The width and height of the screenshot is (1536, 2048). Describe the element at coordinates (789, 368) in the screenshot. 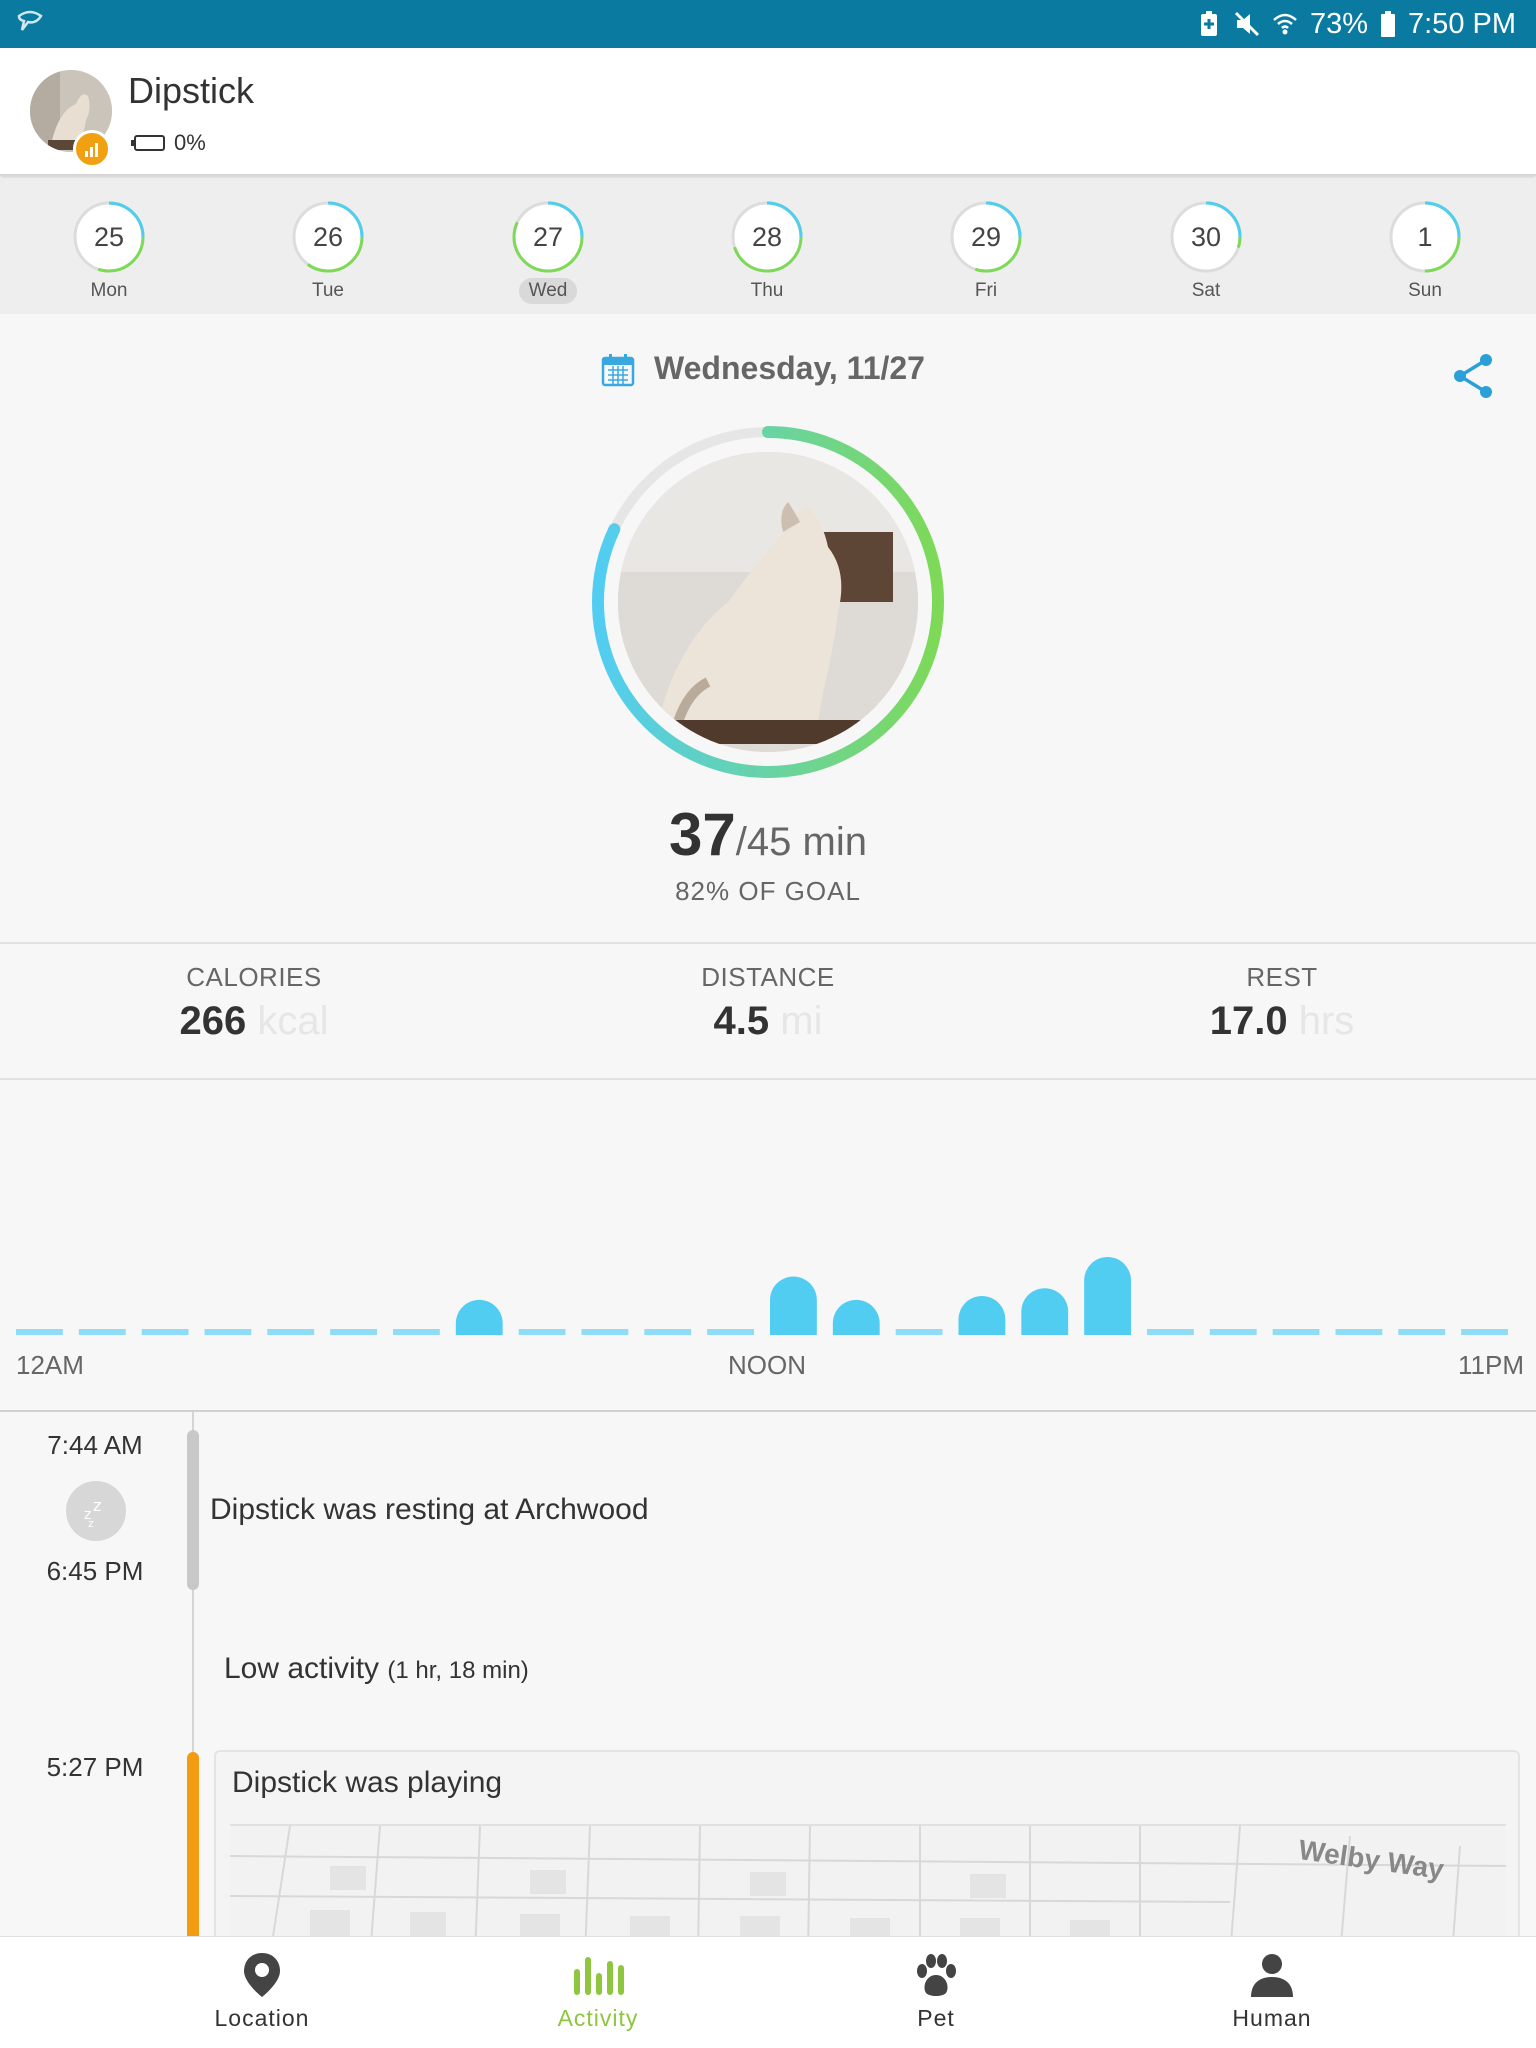

I see `selected-date: Wednesday, 11/27` at that location.